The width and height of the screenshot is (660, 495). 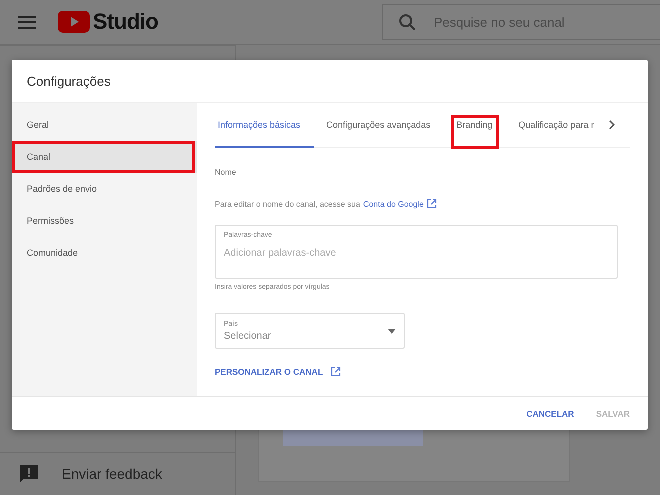 What do you see at coordinates (27, 22) in the screenshot?
I see `menu-icon` at bounding box center [27, 22].